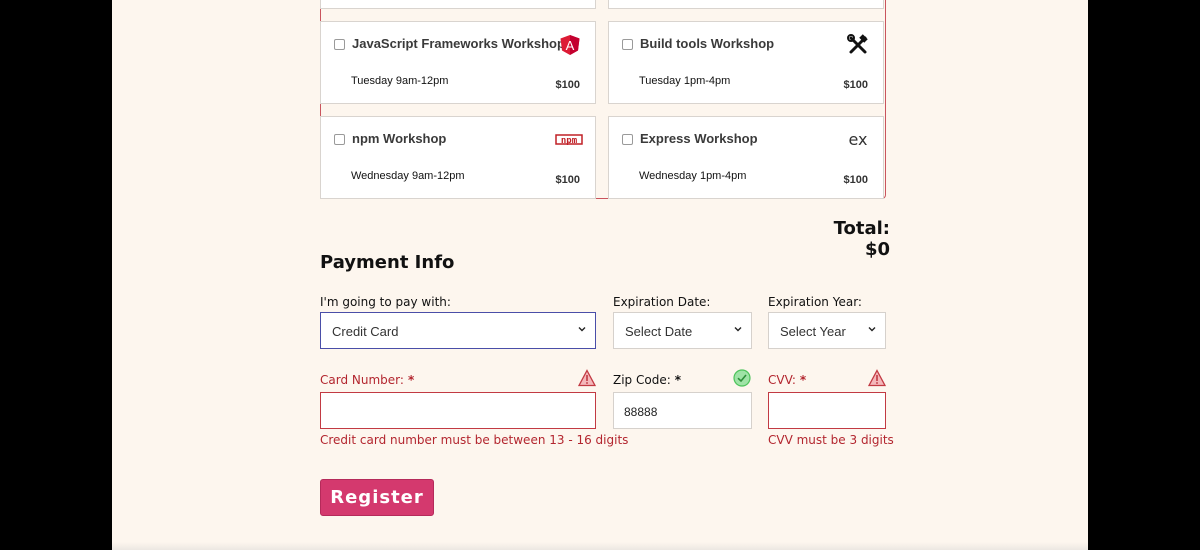  I want to click on activity-card: npm Workshop Wednesday 9am-12pm $100 npm, so click(458, 157).